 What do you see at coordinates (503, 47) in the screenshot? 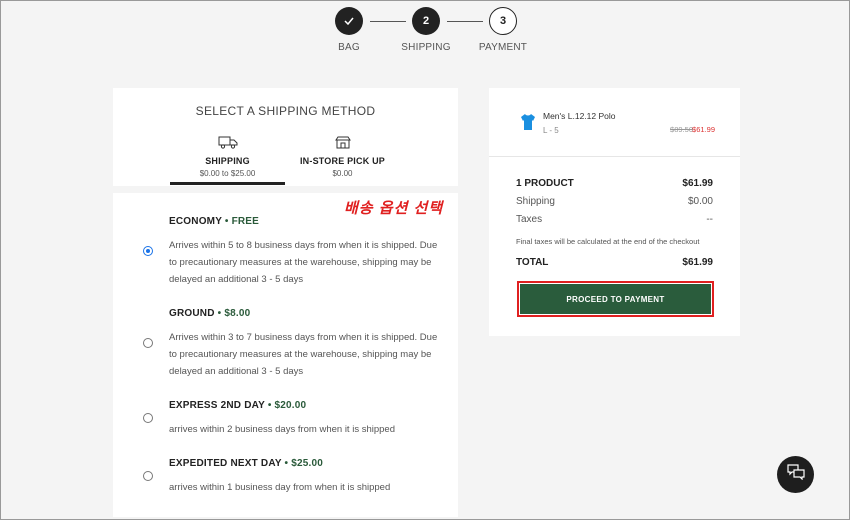
I see `step-label: PAYMENT` at bounding box center [503, 47].